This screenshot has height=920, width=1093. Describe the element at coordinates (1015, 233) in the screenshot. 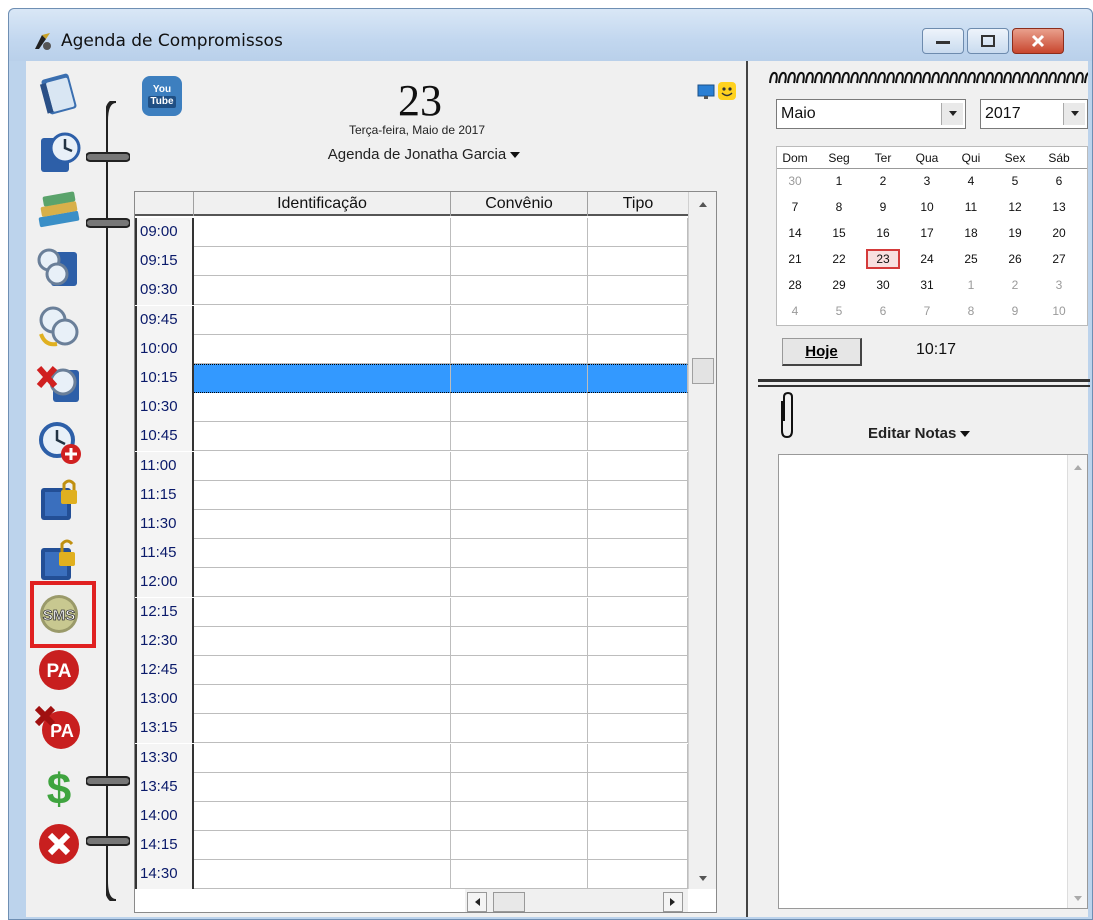

I see `calendar-day: 19` at that location.